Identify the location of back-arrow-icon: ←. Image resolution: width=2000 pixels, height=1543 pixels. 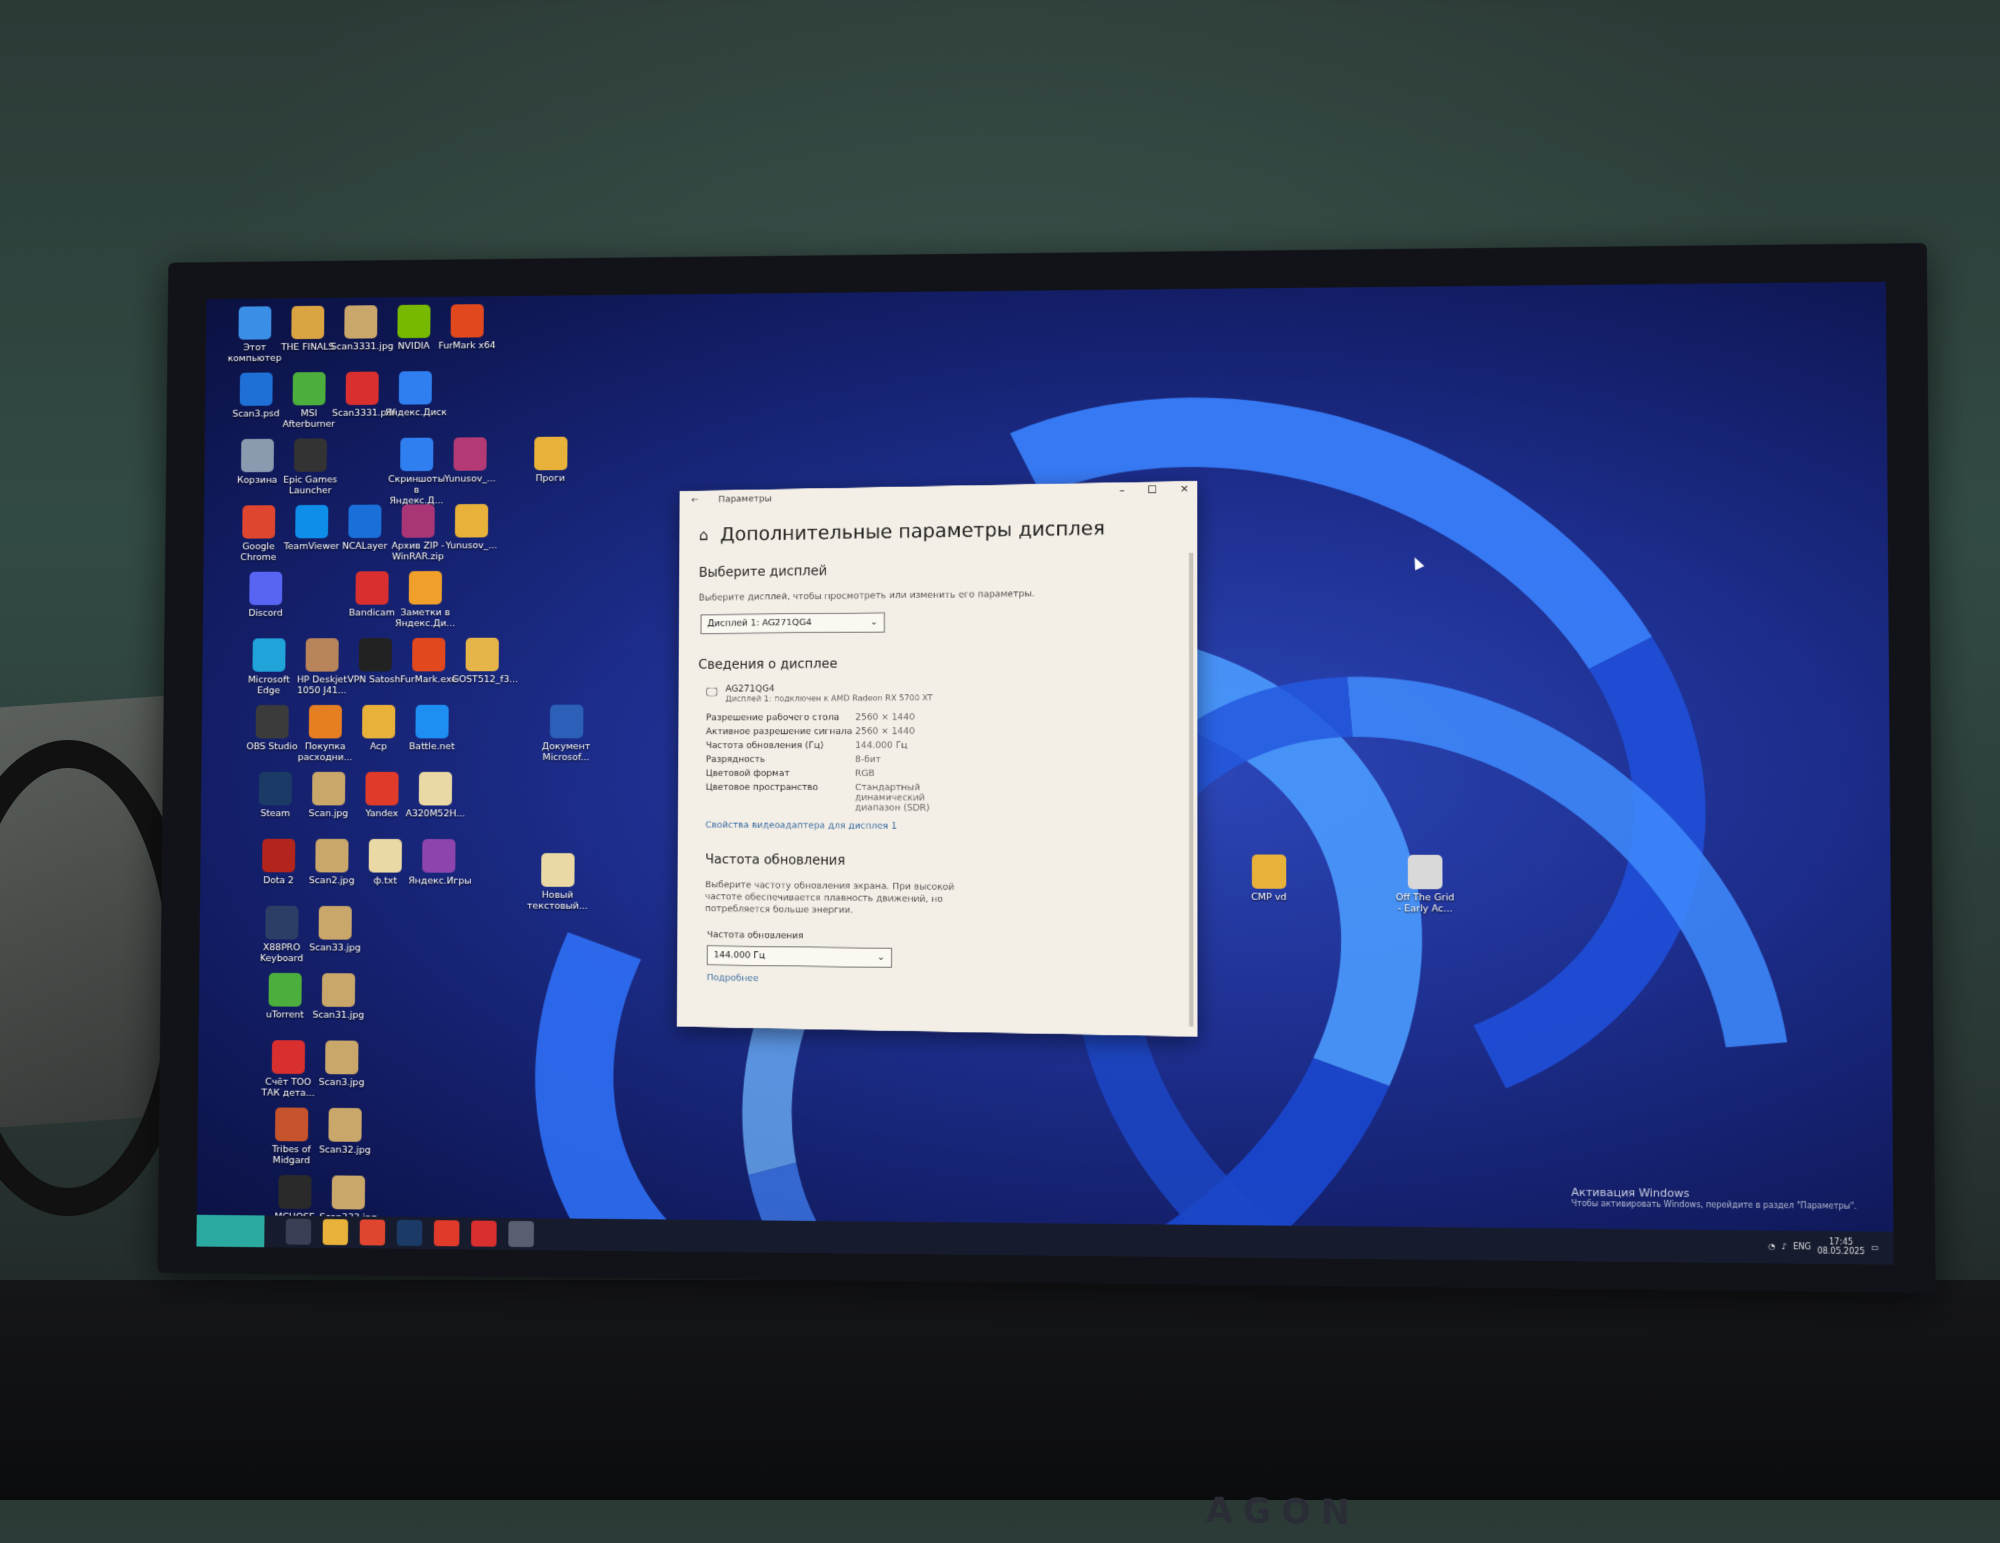
(694, 501).